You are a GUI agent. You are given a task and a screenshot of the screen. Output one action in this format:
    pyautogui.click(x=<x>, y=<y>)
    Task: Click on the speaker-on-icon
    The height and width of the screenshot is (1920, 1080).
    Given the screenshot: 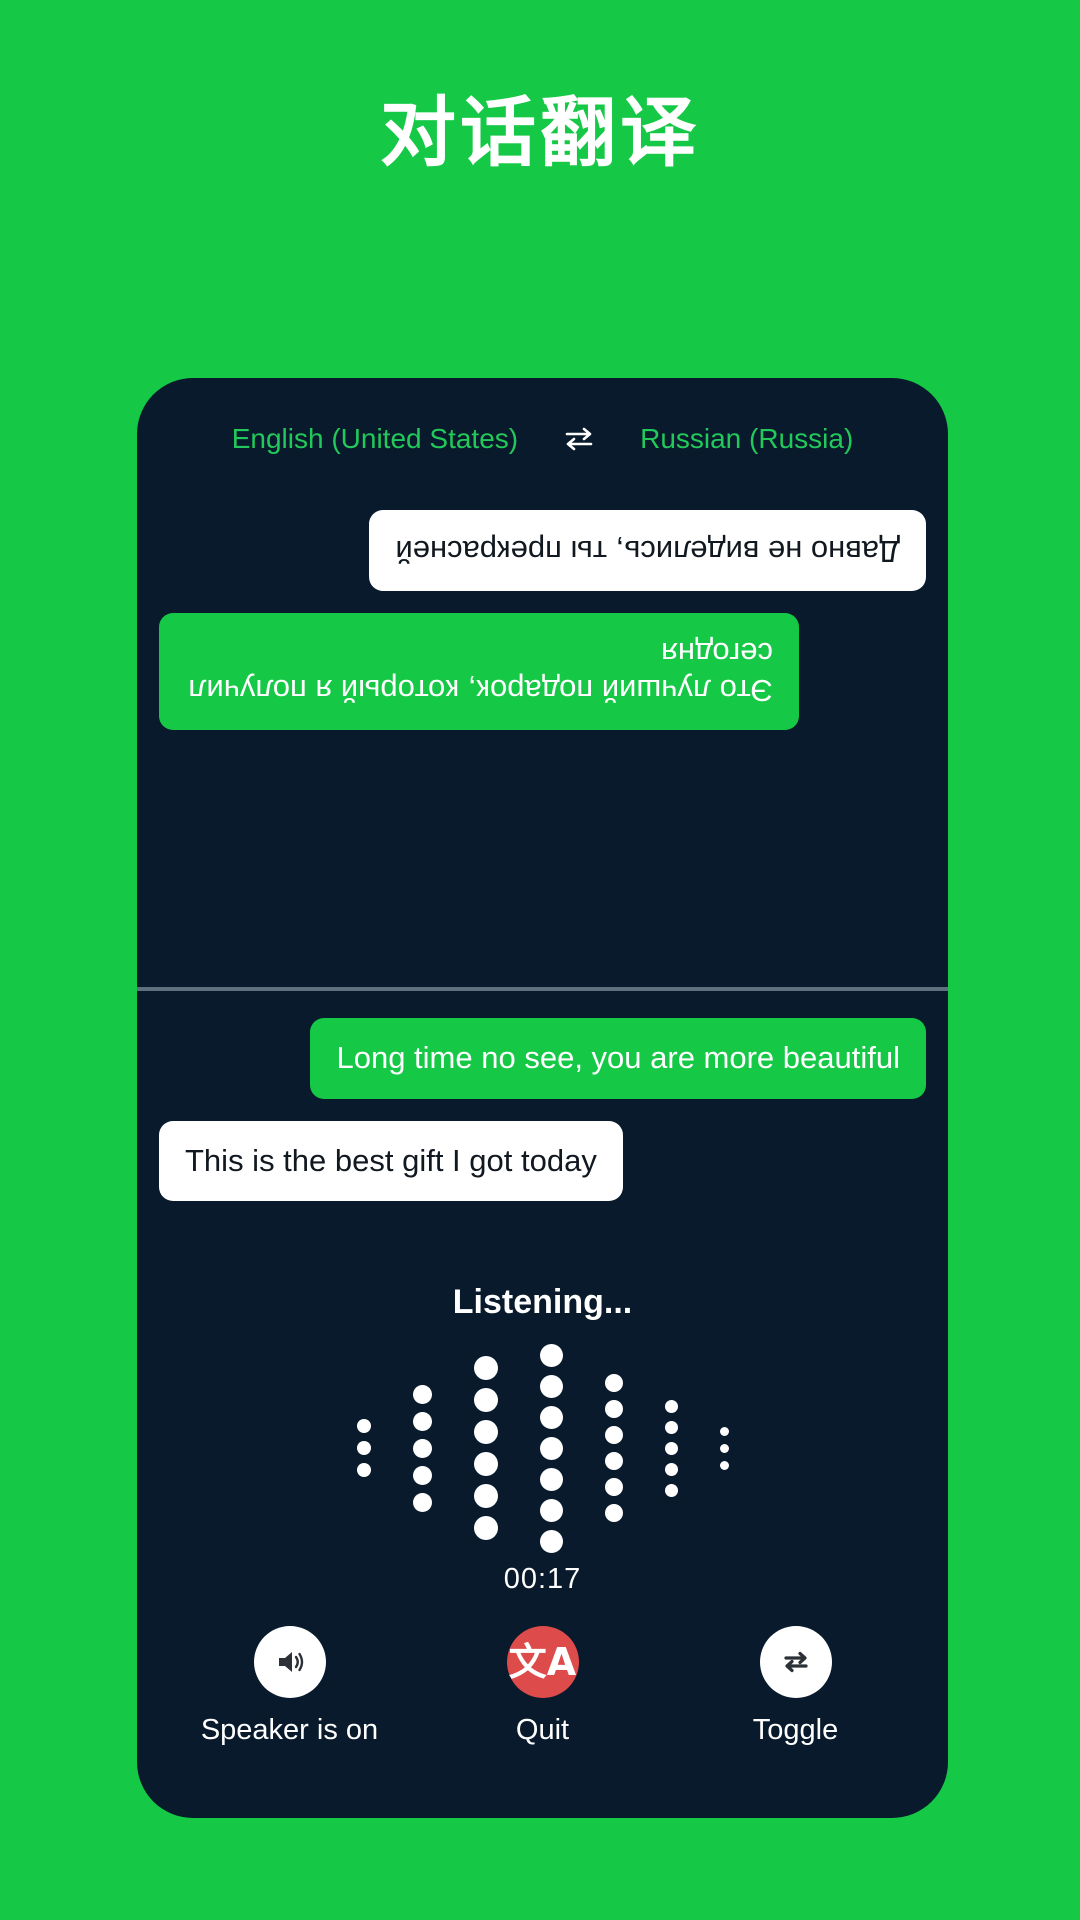 What is the action you would take?
    pyautogui.click(x=289, y=1662)
    